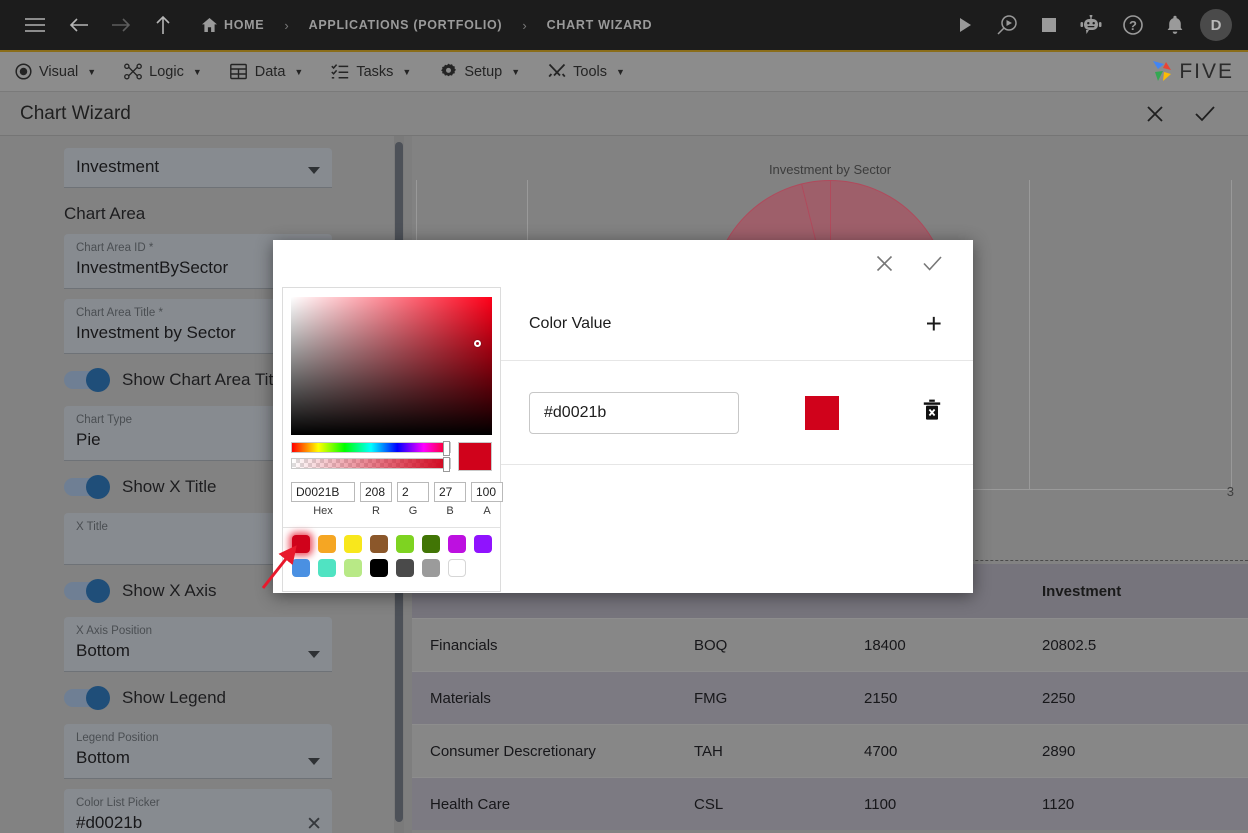 The height and width of the screenshot is (833, 1248). I want to click on chatbot-icon, so click(1091, 25).